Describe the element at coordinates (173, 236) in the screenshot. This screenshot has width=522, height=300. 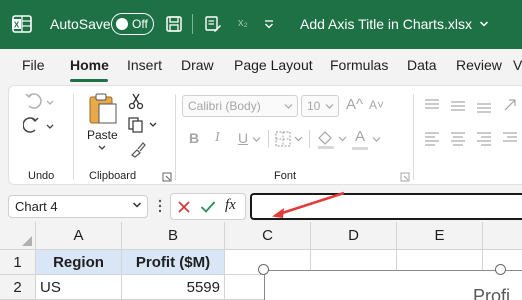
I see `column-header-b: B` at that location.